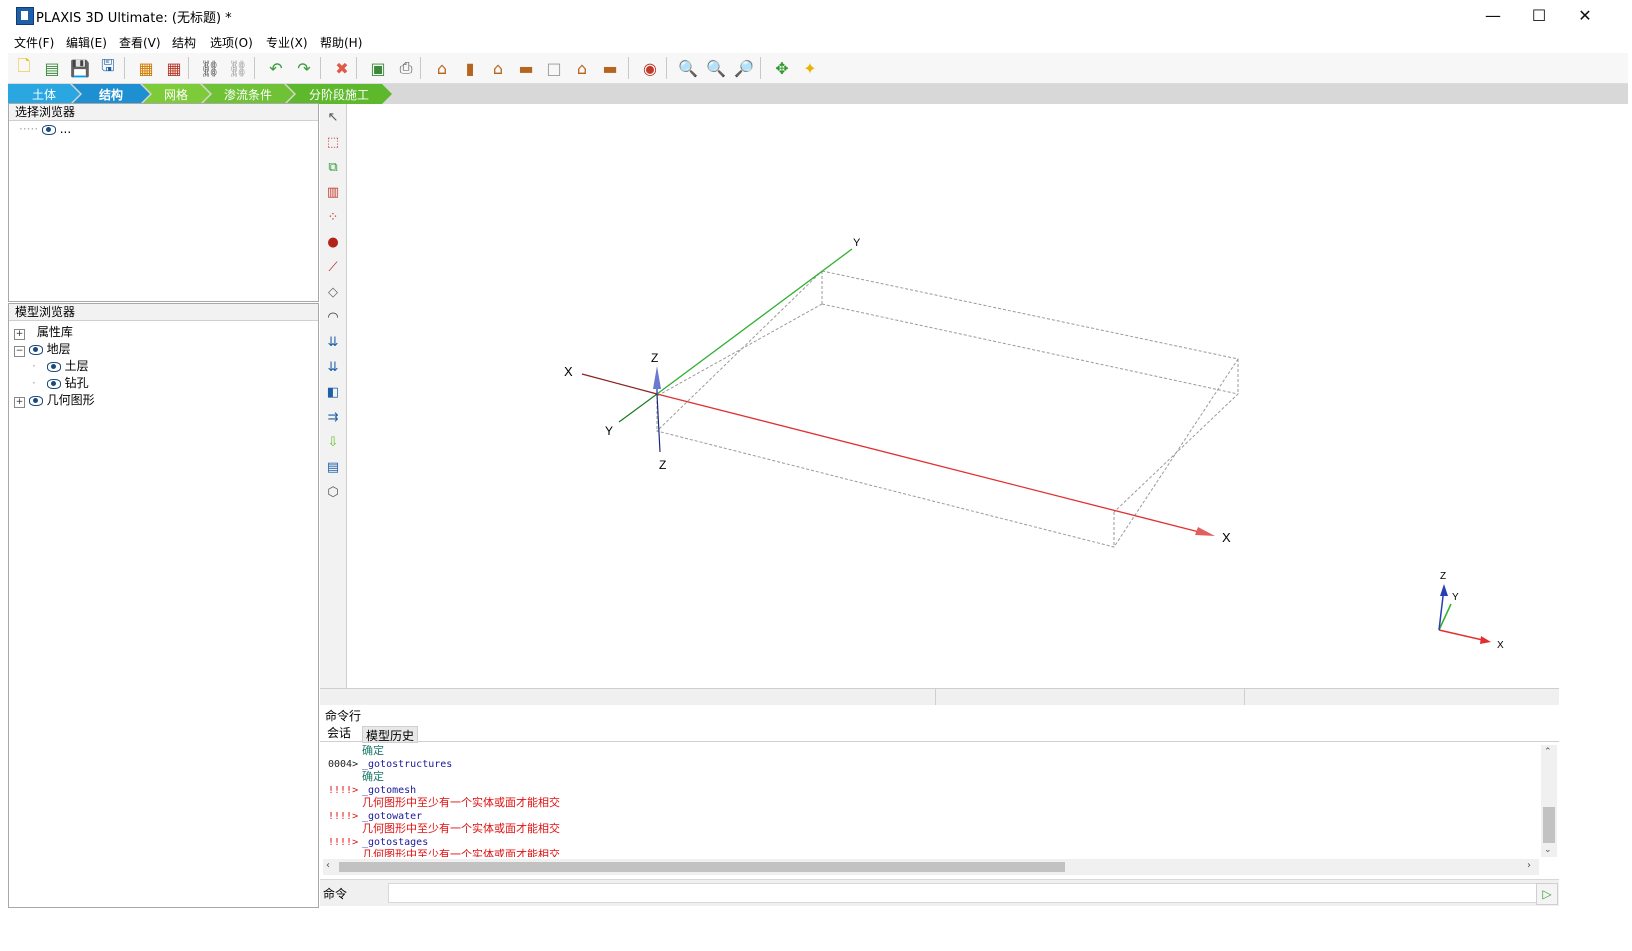 This screenshot has width=1632, height=951. Describe the element at coordinates (140, 42) in the screenshot. I see `menu-view: 查看(V)` at that location.